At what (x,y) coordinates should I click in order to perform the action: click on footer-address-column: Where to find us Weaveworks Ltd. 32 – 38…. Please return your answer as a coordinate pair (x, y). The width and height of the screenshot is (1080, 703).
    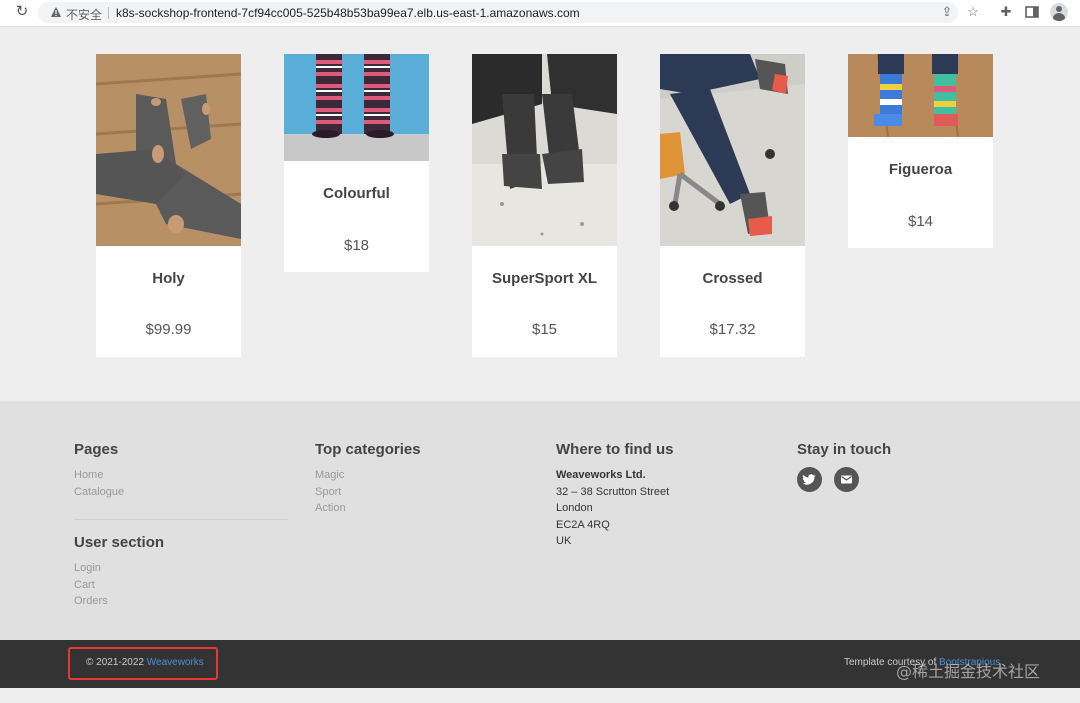
    Looking at the image, I should click on (666, 495).